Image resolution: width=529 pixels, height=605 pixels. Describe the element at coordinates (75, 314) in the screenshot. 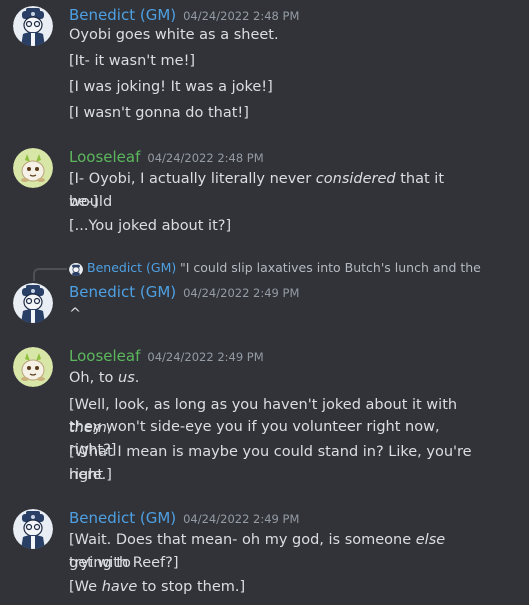

I see `message-line: ^` at that location.